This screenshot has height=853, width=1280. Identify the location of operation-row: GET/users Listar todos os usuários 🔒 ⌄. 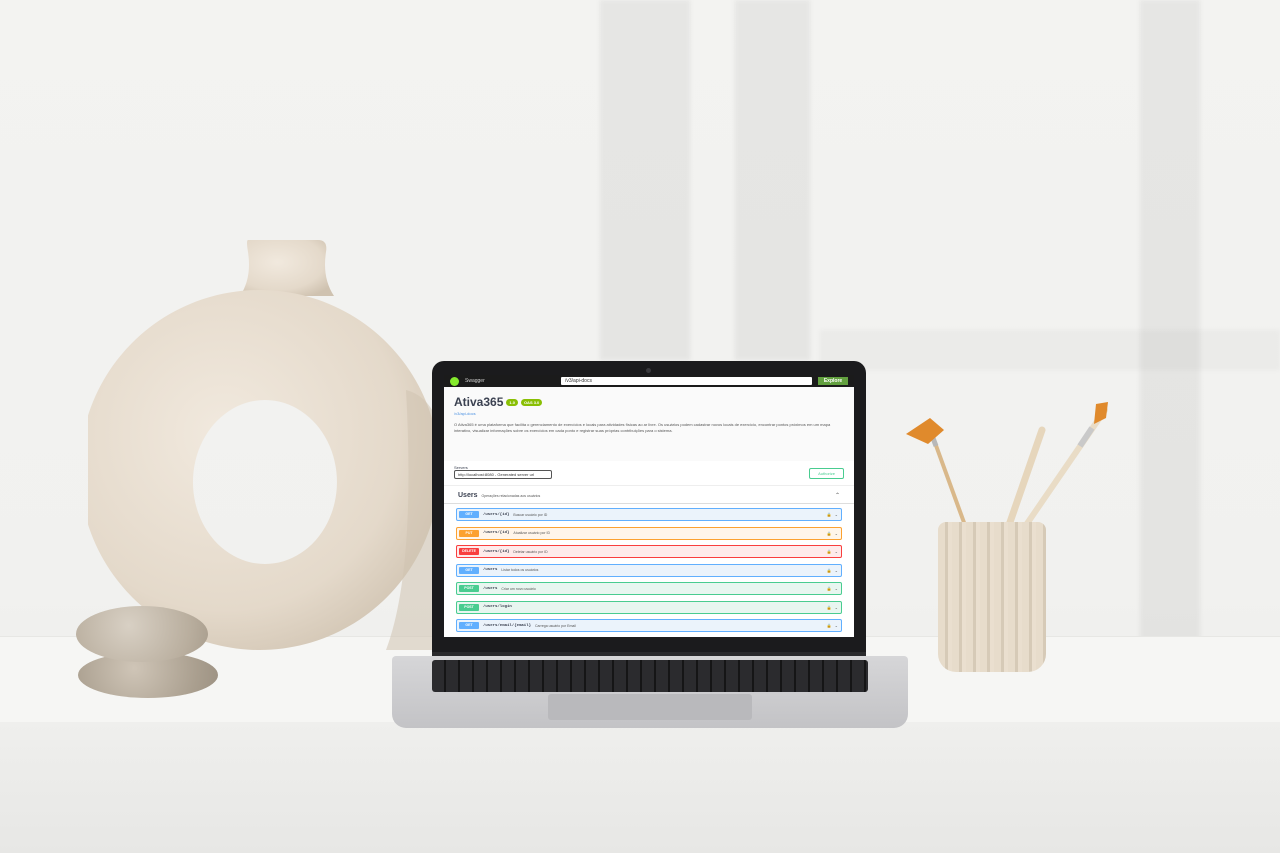
(649, 570).